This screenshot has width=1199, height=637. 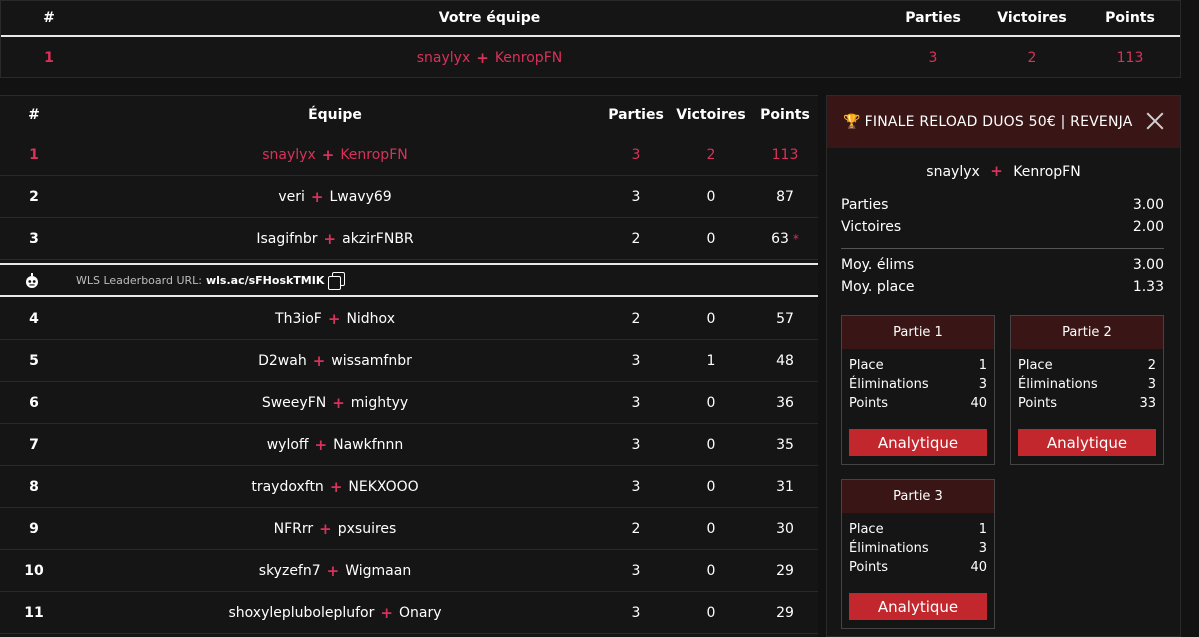 I want to click on row-points: 29, so click(x=785, y=613).